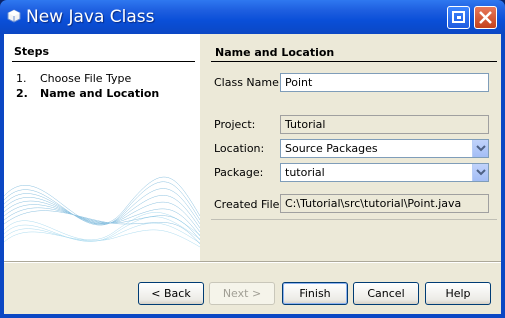 The image size is (505, 318). What do you see at coordinates (90, 17) in the screenshot?
I see `window-title: New Java Class` at bounding box center [90, 17].